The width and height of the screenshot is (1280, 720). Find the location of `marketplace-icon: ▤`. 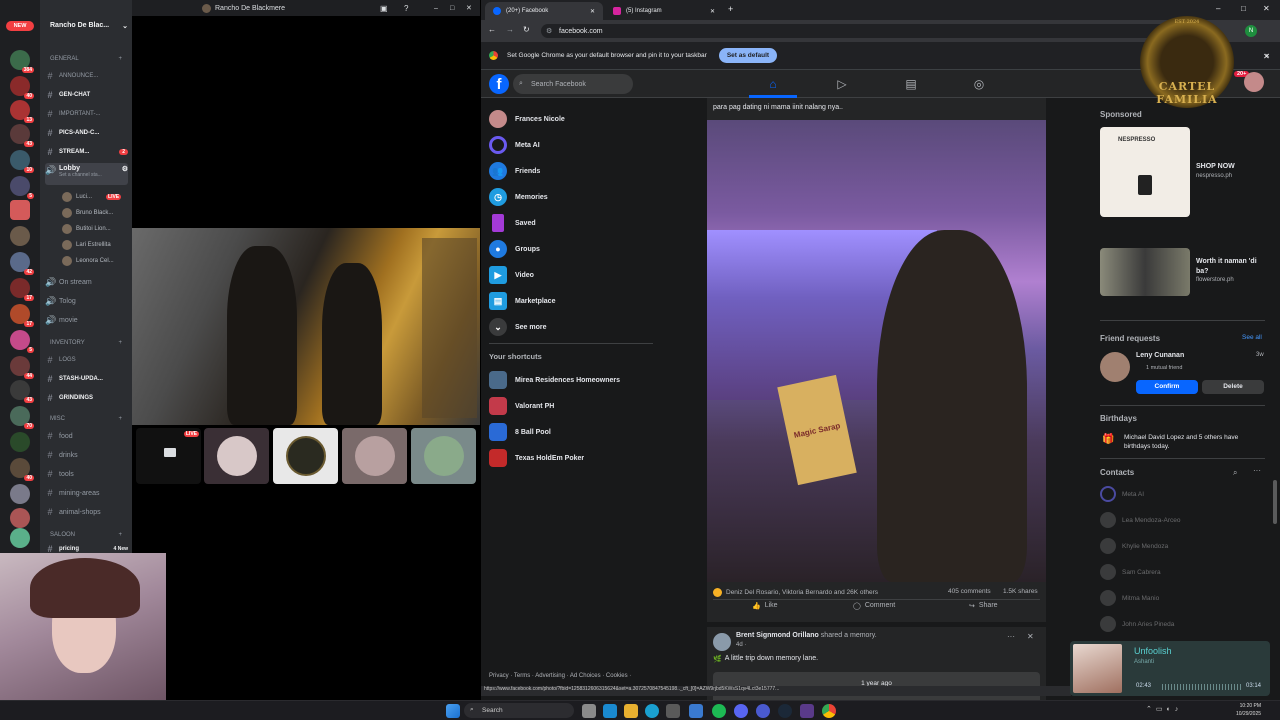

marketplace-icon: ▤ is located at coordinates (911, 84).